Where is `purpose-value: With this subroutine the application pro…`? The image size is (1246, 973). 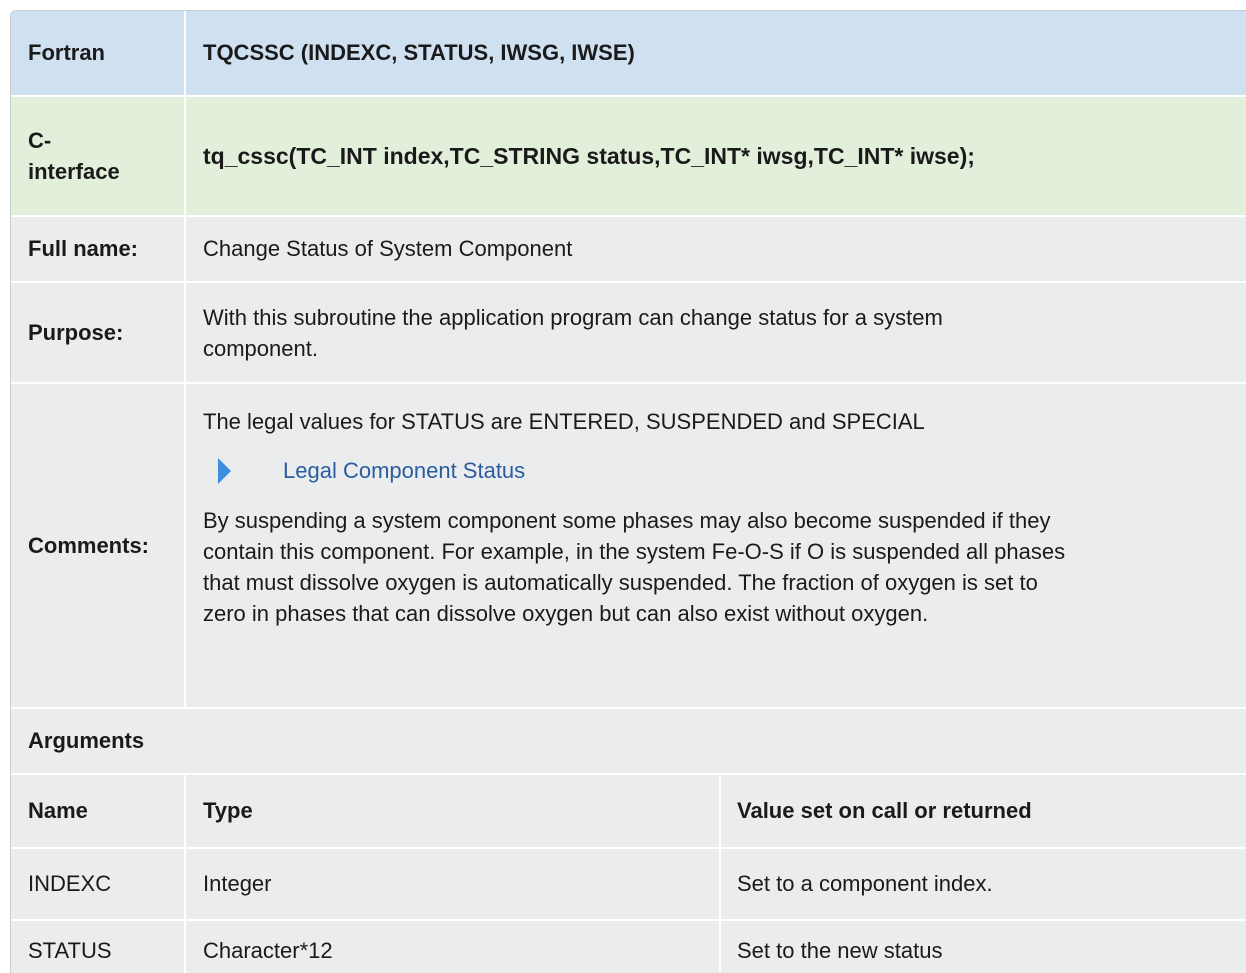 purpose-value: With this subroutine the application pro… is located at coordinates (573, 332).